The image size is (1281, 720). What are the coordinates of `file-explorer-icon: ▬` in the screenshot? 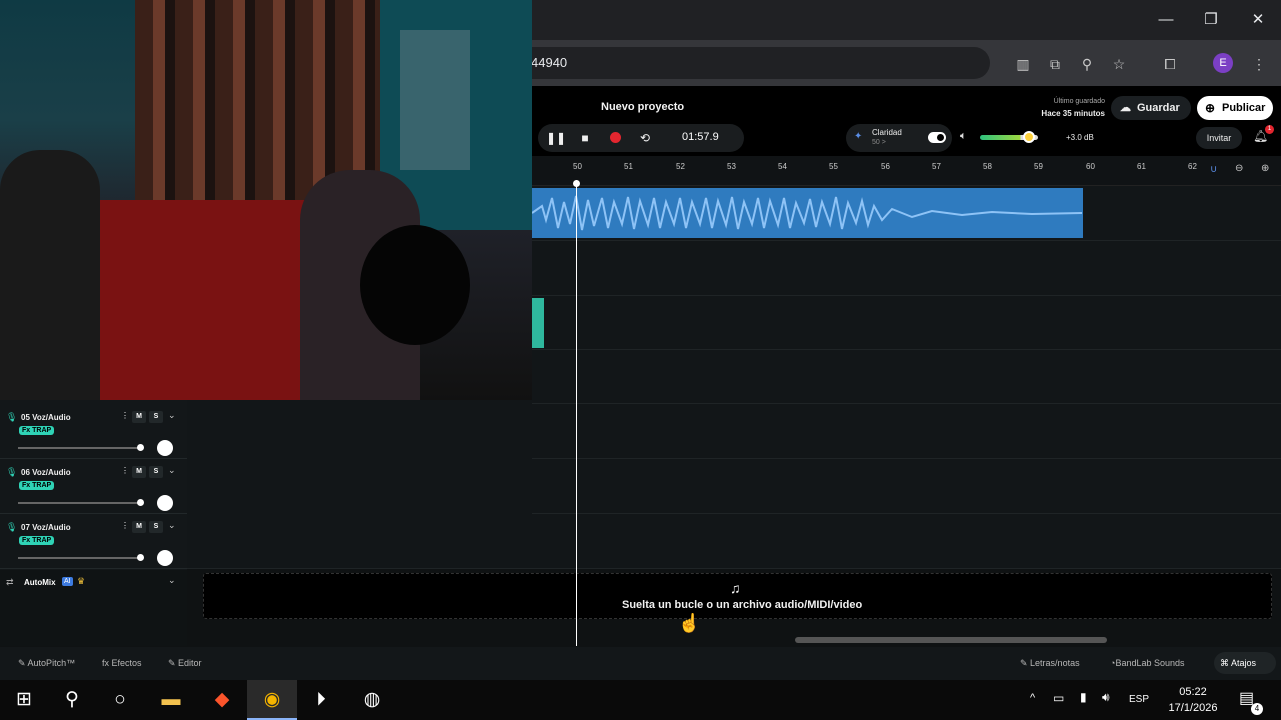 It's located at (171, 700).